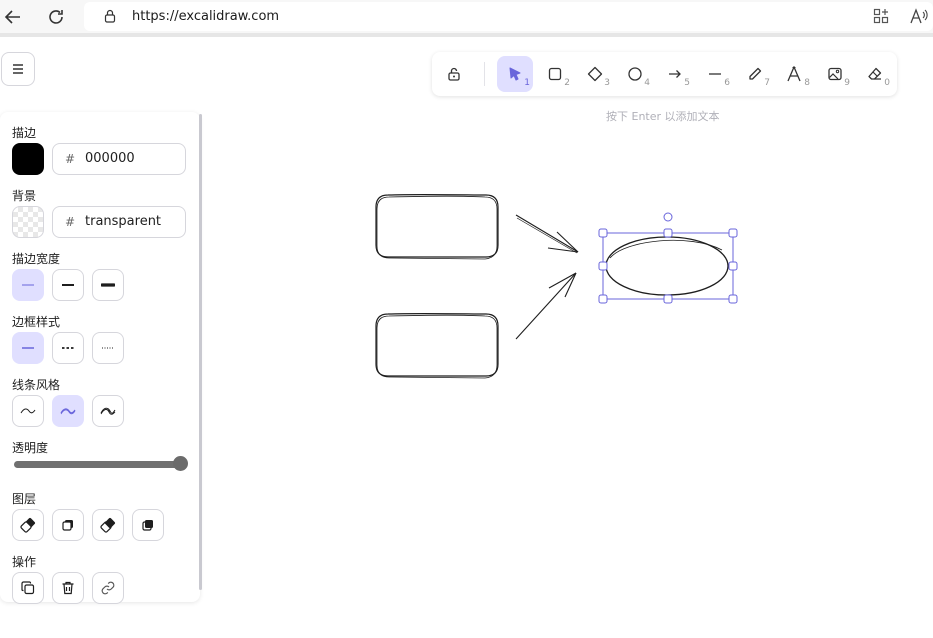  I want to click on line-icon, so click(715, 74).